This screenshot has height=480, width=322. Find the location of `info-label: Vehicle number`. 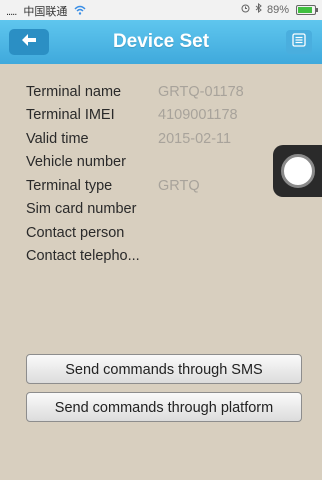

info-label: Vehicle number is located at coordinates (76, 162).